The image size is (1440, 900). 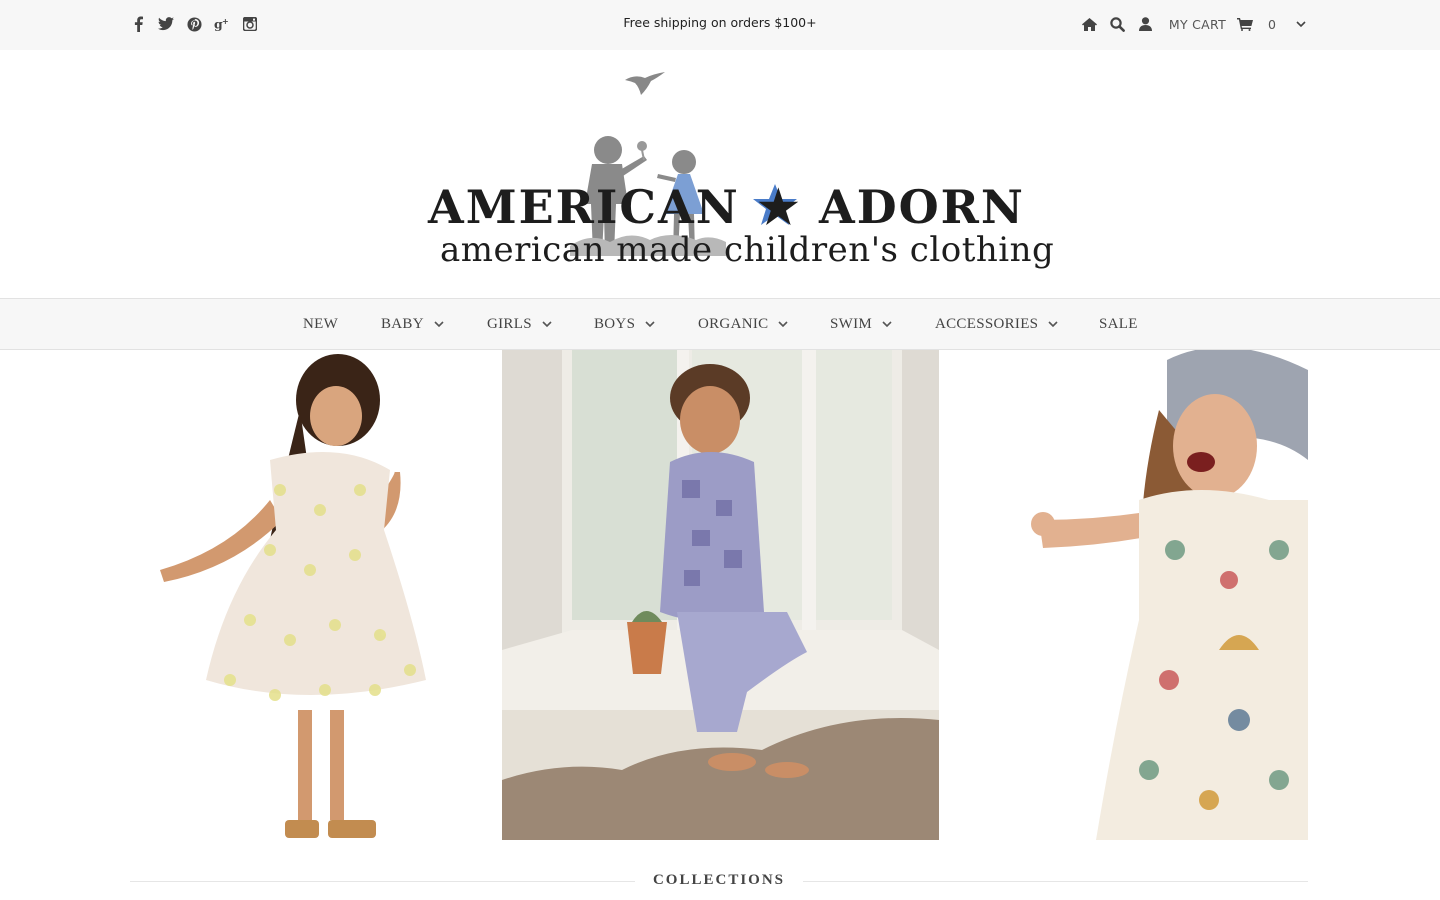 I want to click on nav-item-label: GIRLS, so click(x=509, y=324).